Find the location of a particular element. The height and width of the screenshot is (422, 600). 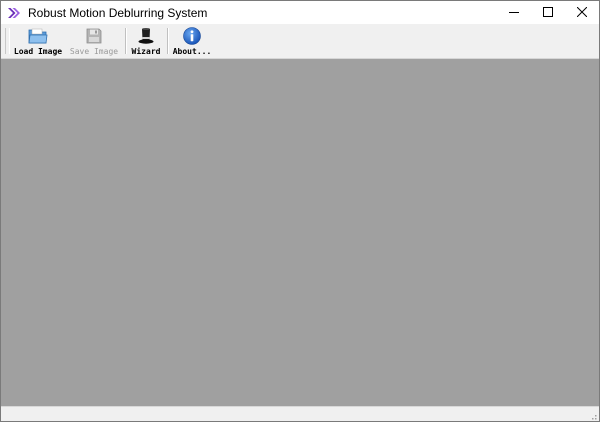

title-bar: Robust Motion Deblurring System is located at coordinates (300, 12).